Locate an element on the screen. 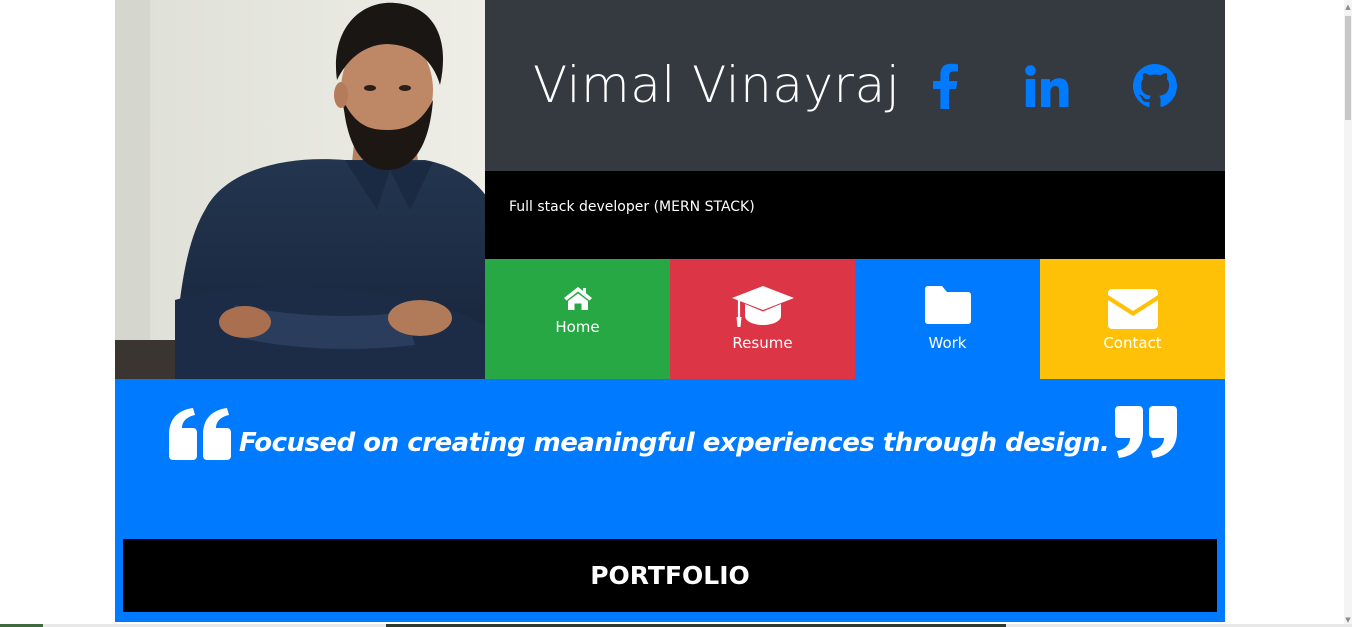  nav-tile-resume: Resume is located at coordinates (762, 319).